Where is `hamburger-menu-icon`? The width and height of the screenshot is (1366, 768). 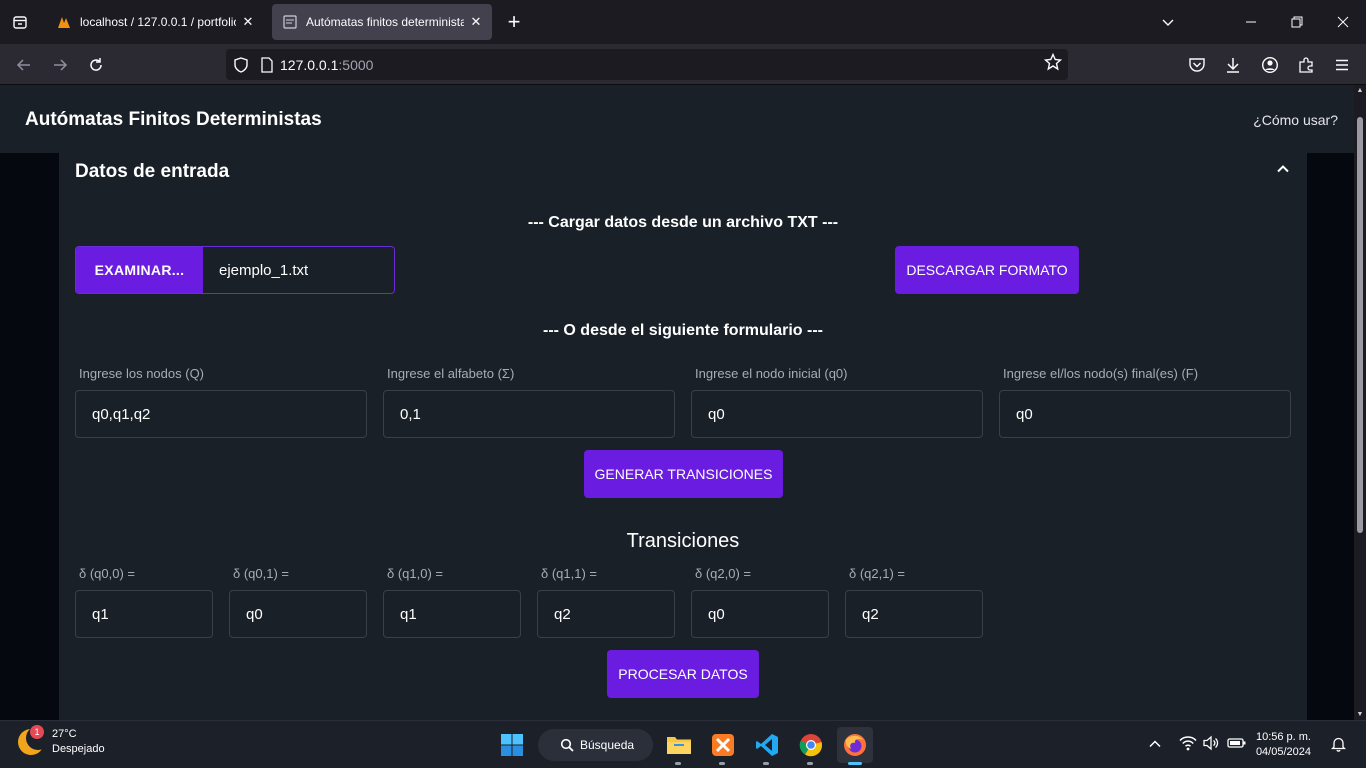
hamburger-menu-icon is located at coordinates (1342, 65).